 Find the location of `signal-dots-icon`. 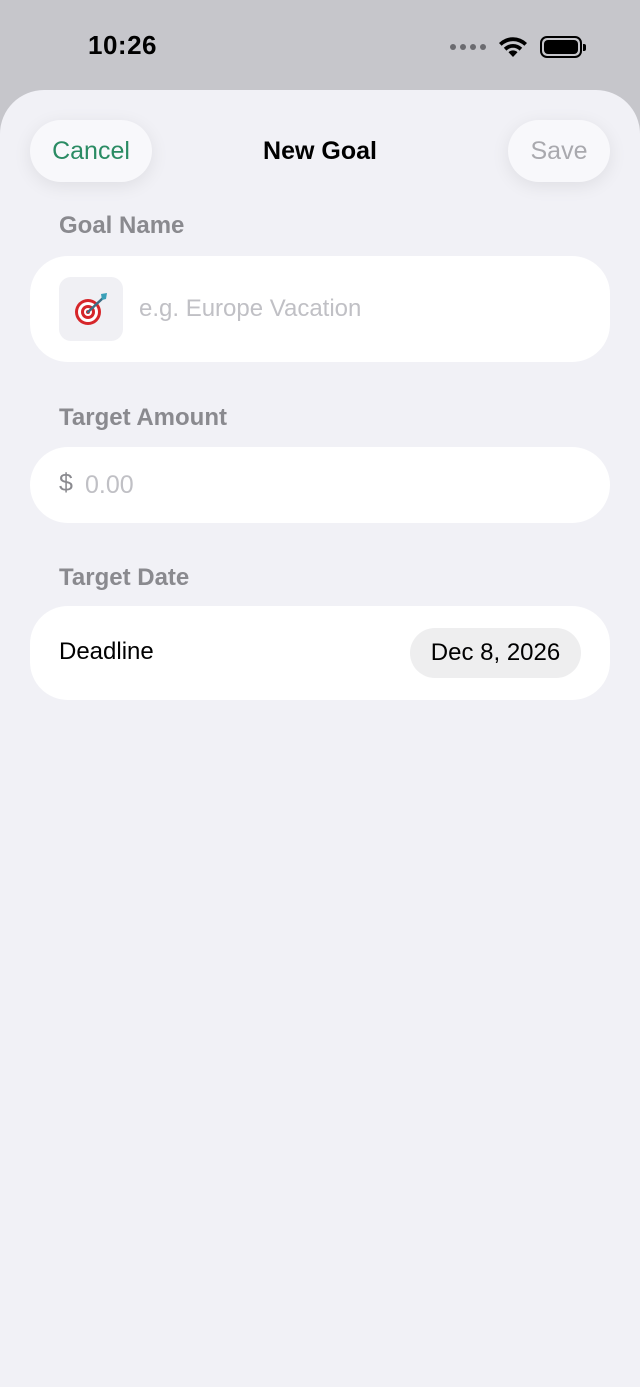

signal-dots-icon is located at coordinates (468, 47).